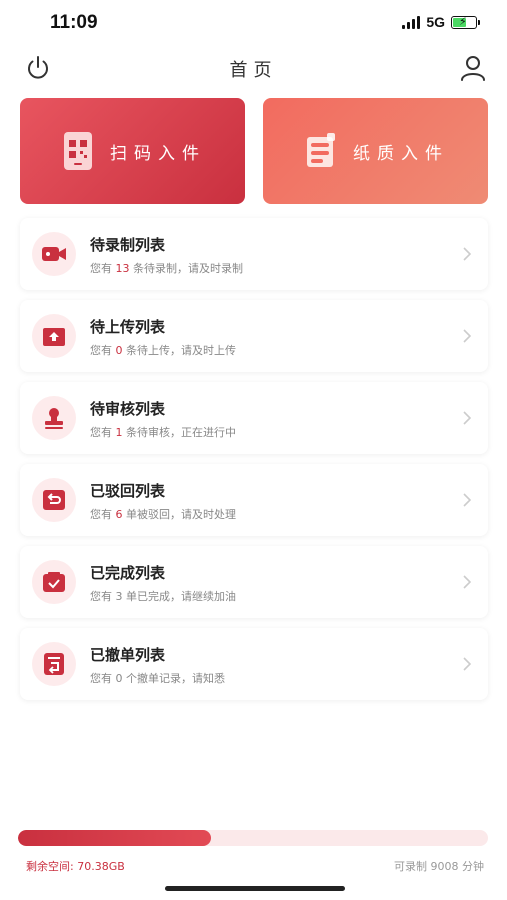 The image size is (507, 900). I want to click on list-item-rejected: 已驳回列表 您有 6 单被驳回，请及时处理, so click(254, 500).